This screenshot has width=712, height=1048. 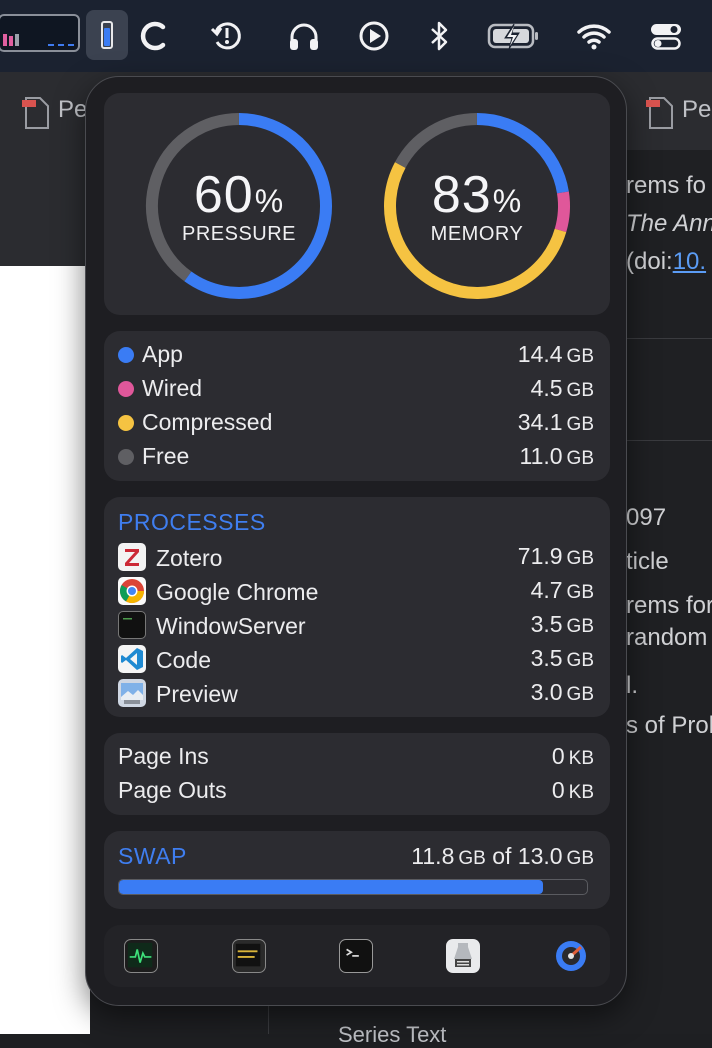 I want to click on doc-line: (doi:10., so click(x=666, y=261).